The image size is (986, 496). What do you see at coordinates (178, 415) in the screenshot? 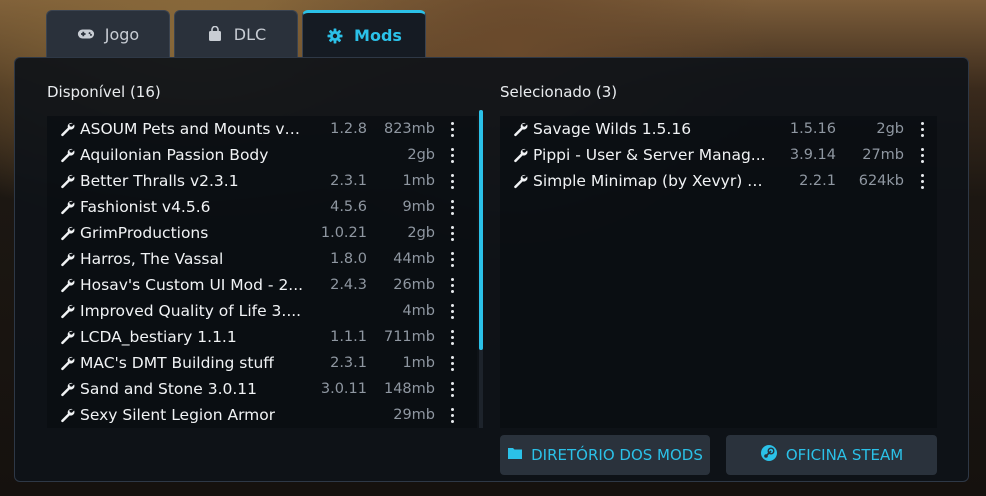
I see `mod-name: Sexy Silent Legion Armor` at bounding box center [178, 415].